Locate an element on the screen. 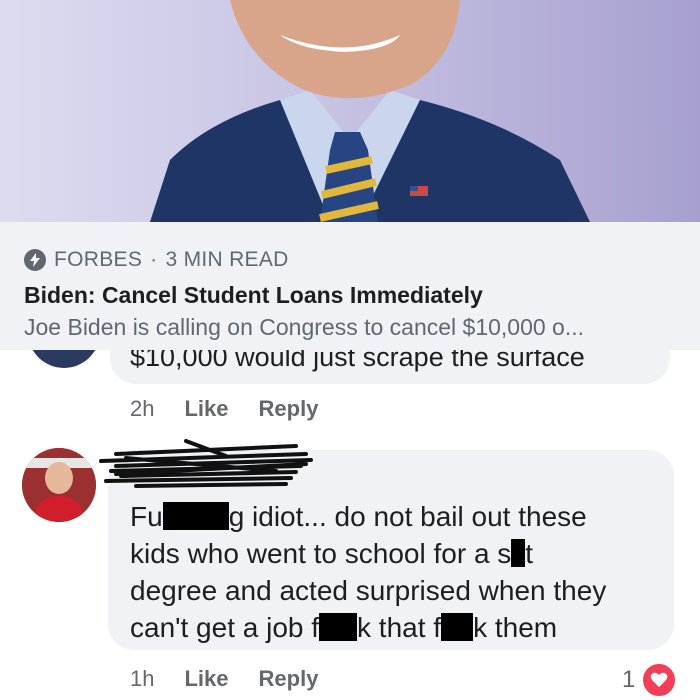 The image size is (700, 700). read-time: 3 MIN READ is located at coordinates (227, 259).